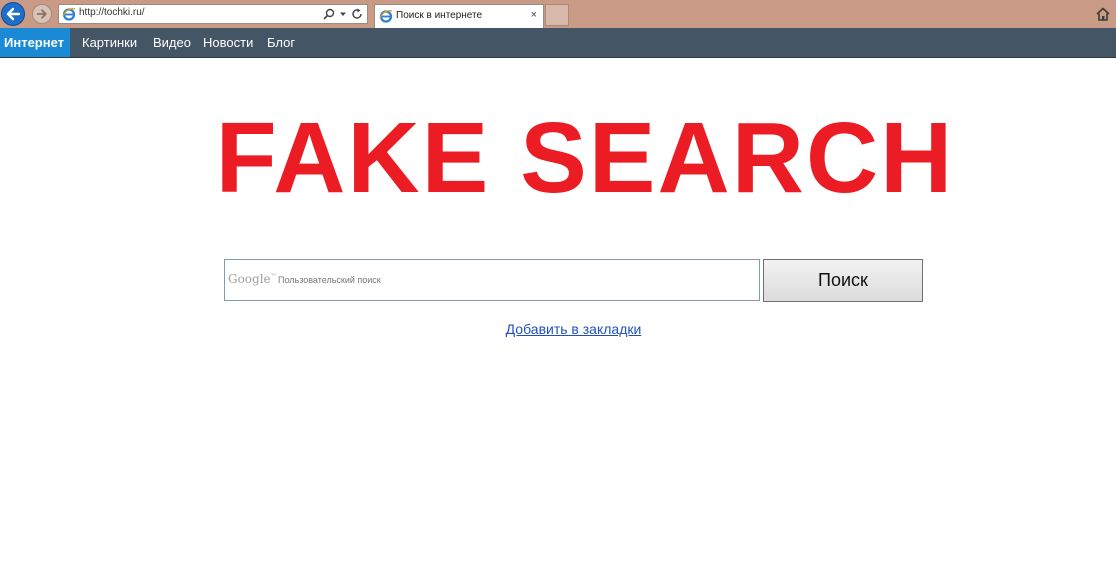 This screenshot has width=1116, height=564. I want to click on chevron-down-icon, so click(343, 14).